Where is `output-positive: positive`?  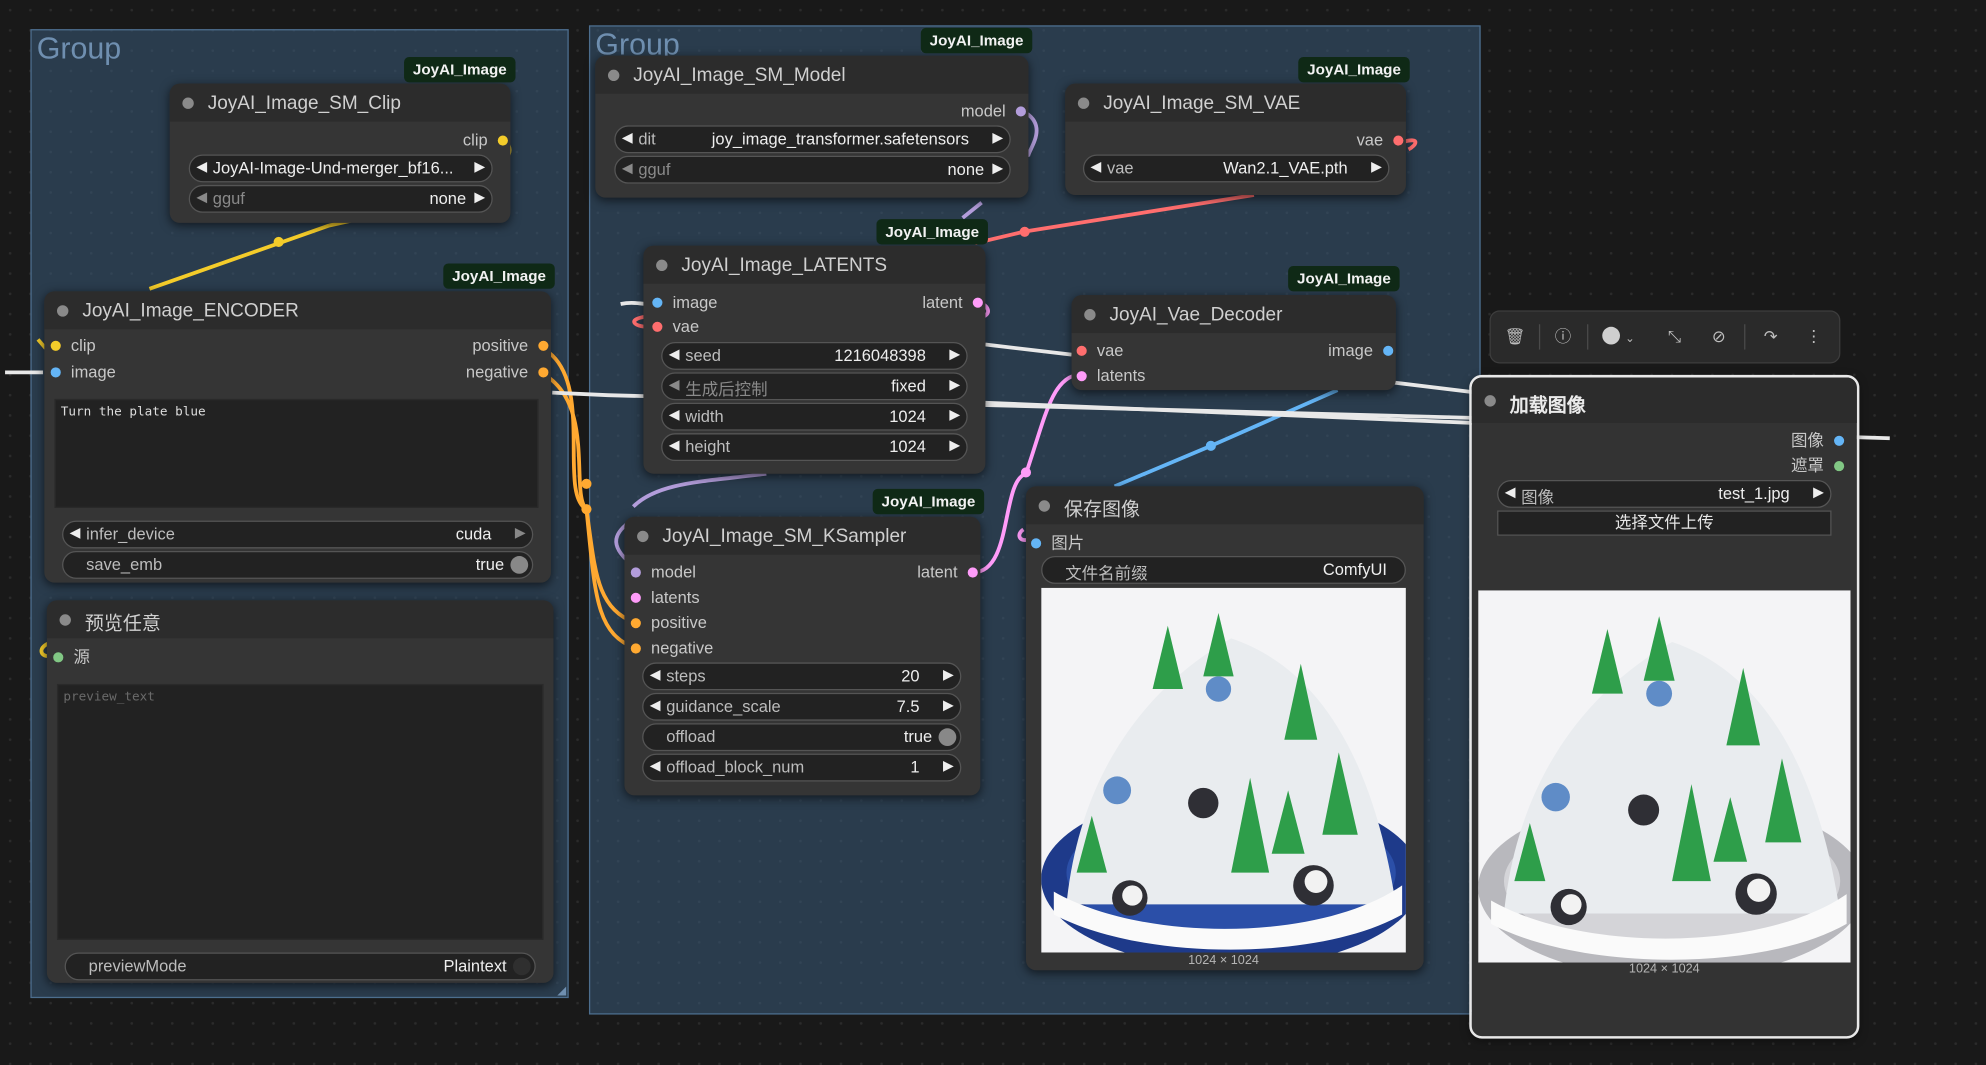 output-positive: positive is located at coordinates (511, 346).